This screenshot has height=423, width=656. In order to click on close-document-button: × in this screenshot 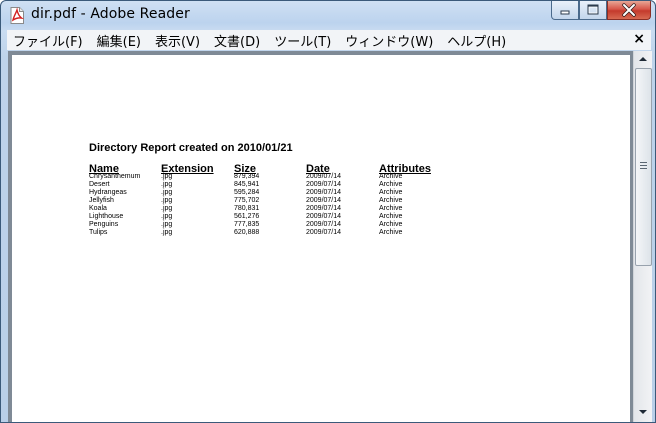, I will do `click(639, 39)`.